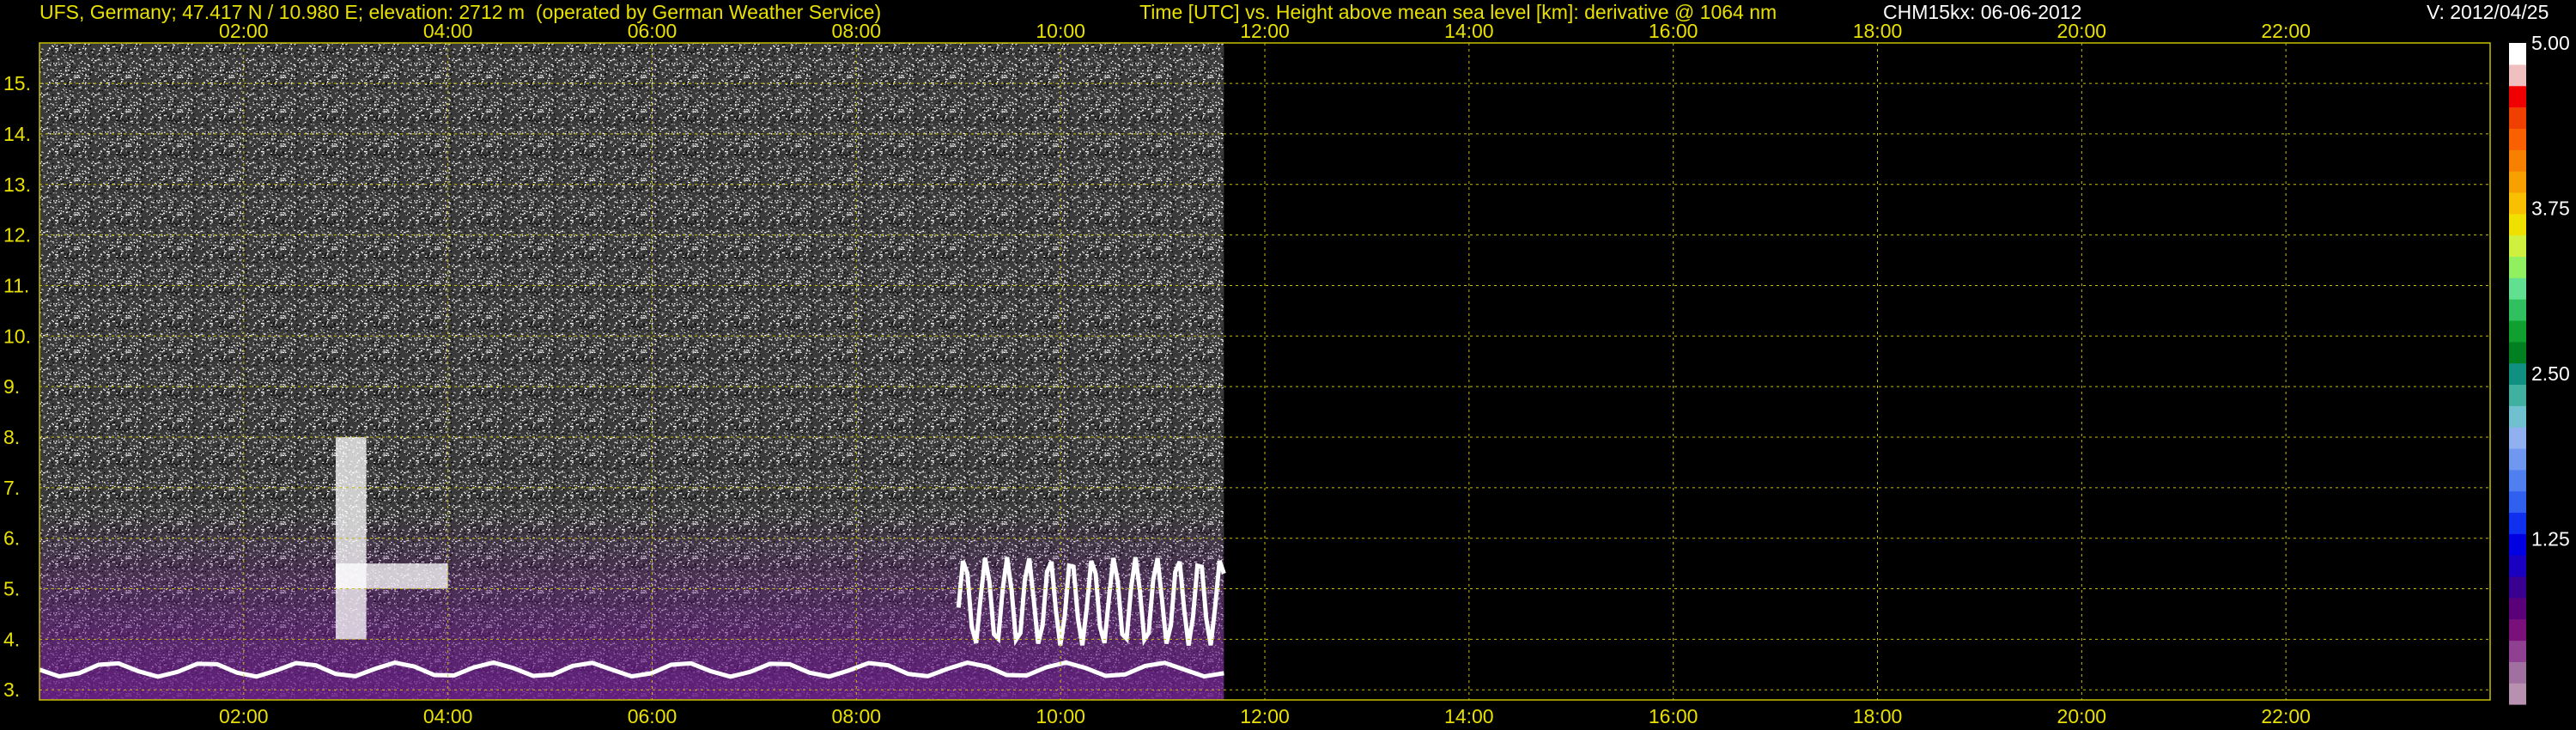  I want to click on x-tick-label-bottom: 22:00, so click(2286, 716).